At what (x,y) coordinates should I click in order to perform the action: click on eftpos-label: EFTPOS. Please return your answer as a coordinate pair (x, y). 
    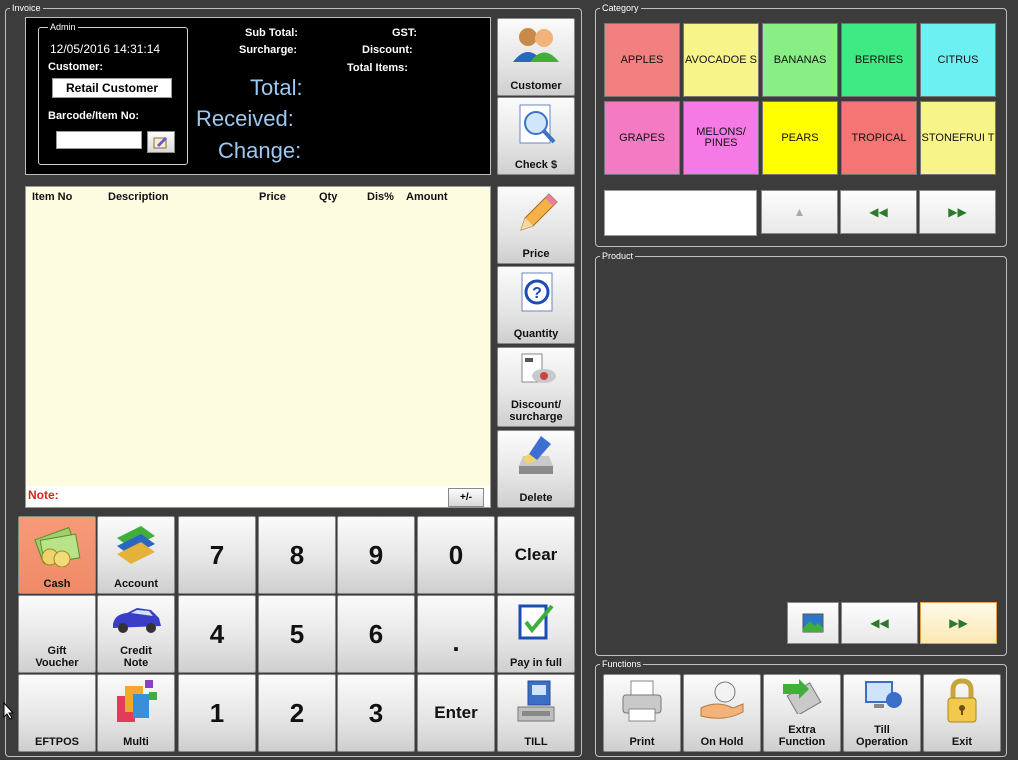
    Looking at the image, I should click on (56, 742).